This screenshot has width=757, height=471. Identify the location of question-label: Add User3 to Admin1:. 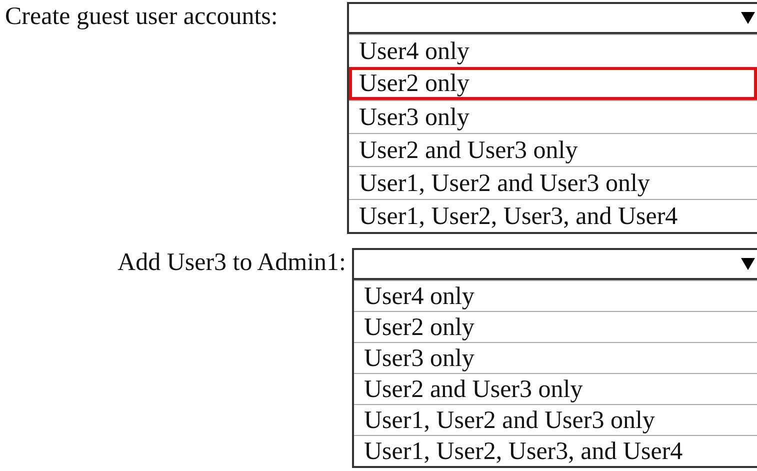
(232, 263).